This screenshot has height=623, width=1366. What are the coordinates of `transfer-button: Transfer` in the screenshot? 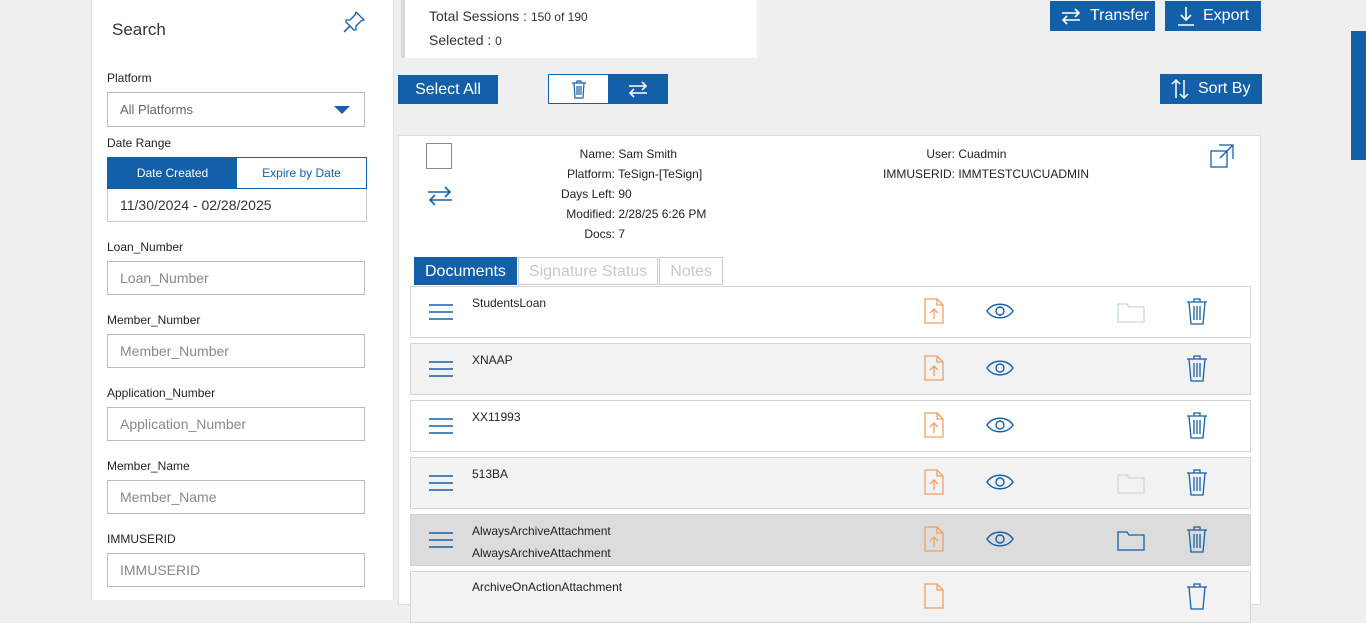 It's located at (1102, 16).